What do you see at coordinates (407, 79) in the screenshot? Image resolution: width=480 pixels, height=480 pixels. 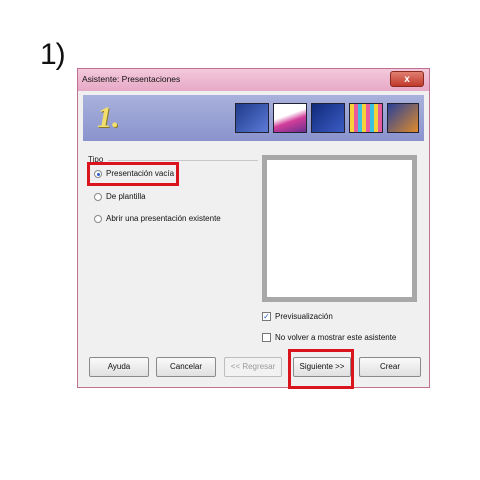 I see `close-button: x` at bounding box center [407, 79].